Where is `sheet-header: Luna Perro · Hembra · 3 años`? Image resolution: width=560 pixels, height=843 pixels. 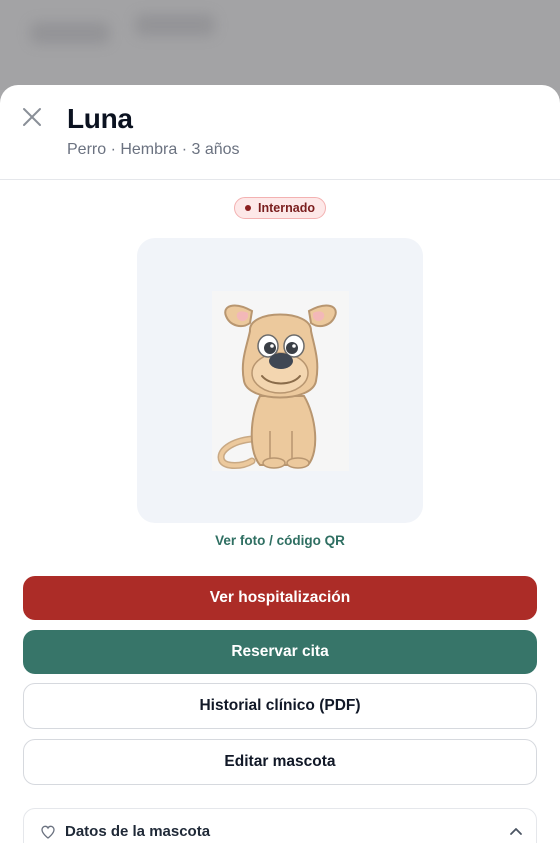
sheet-header: Luna Perro · Hembra · 3 años is located at coordinates (280, 132).